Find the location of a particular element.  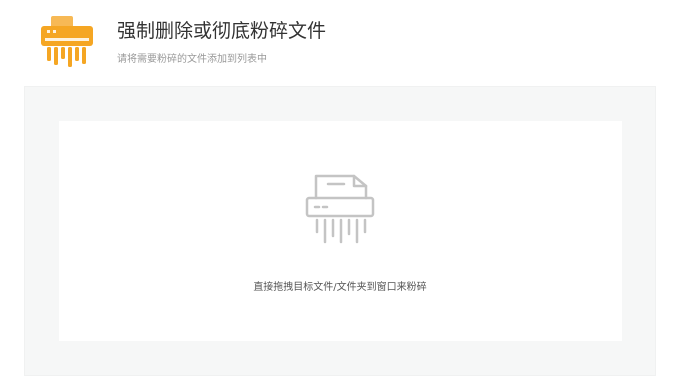

shredder-icon is located at coordinates (340, 209).